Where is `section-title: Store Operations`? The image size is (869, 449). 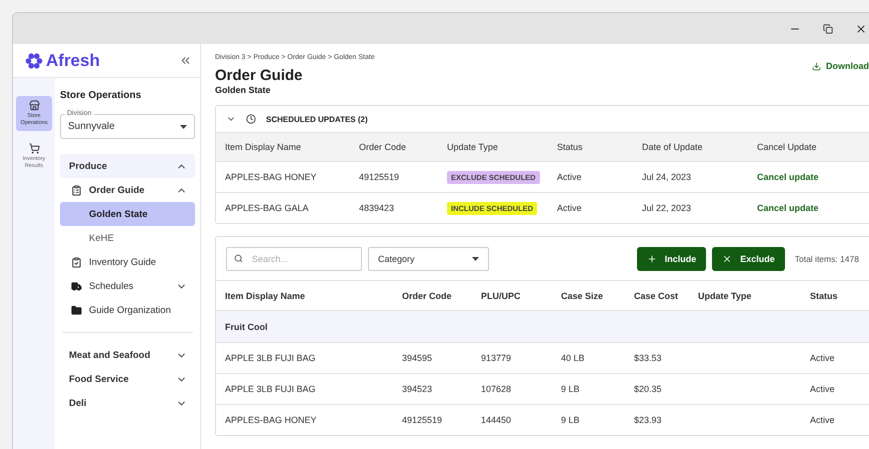 section-title: Store Operations is located at coordinates (101, 95).